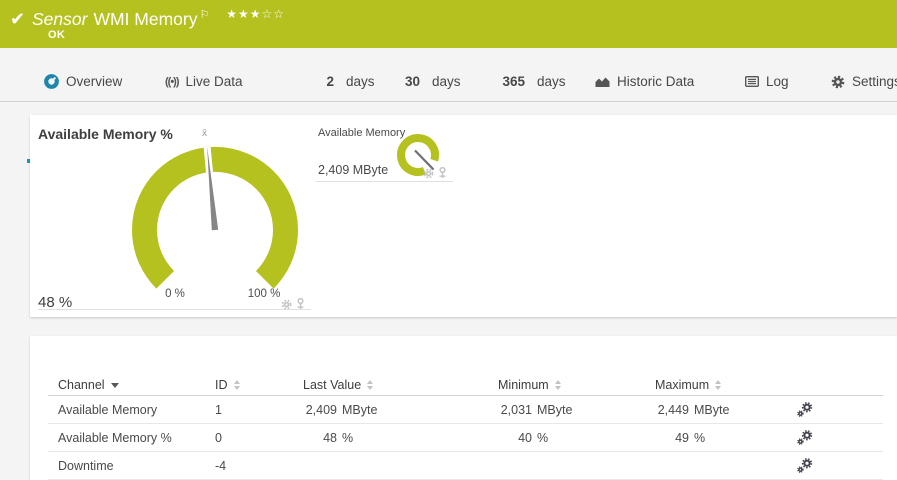 This screenshot has width=897, height=480. Describe the element at coordinates (448, 24) in the screenshot. I see `sensor-header: ✔ Sensor WMI Memory ⚐ ★★★☆☆ OK` at that location.